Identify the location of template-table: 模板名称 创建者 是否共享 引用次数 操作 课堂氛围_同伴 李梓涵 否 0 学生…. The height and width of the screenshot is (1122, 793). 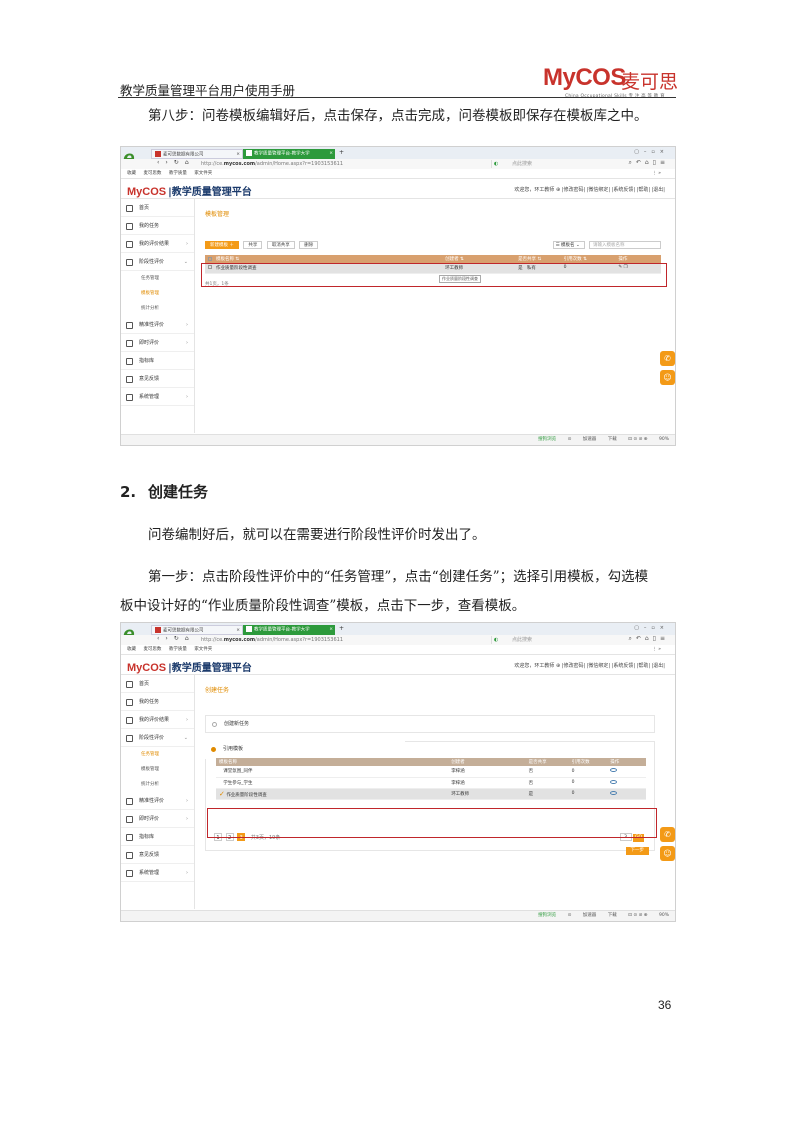
(431, 779).